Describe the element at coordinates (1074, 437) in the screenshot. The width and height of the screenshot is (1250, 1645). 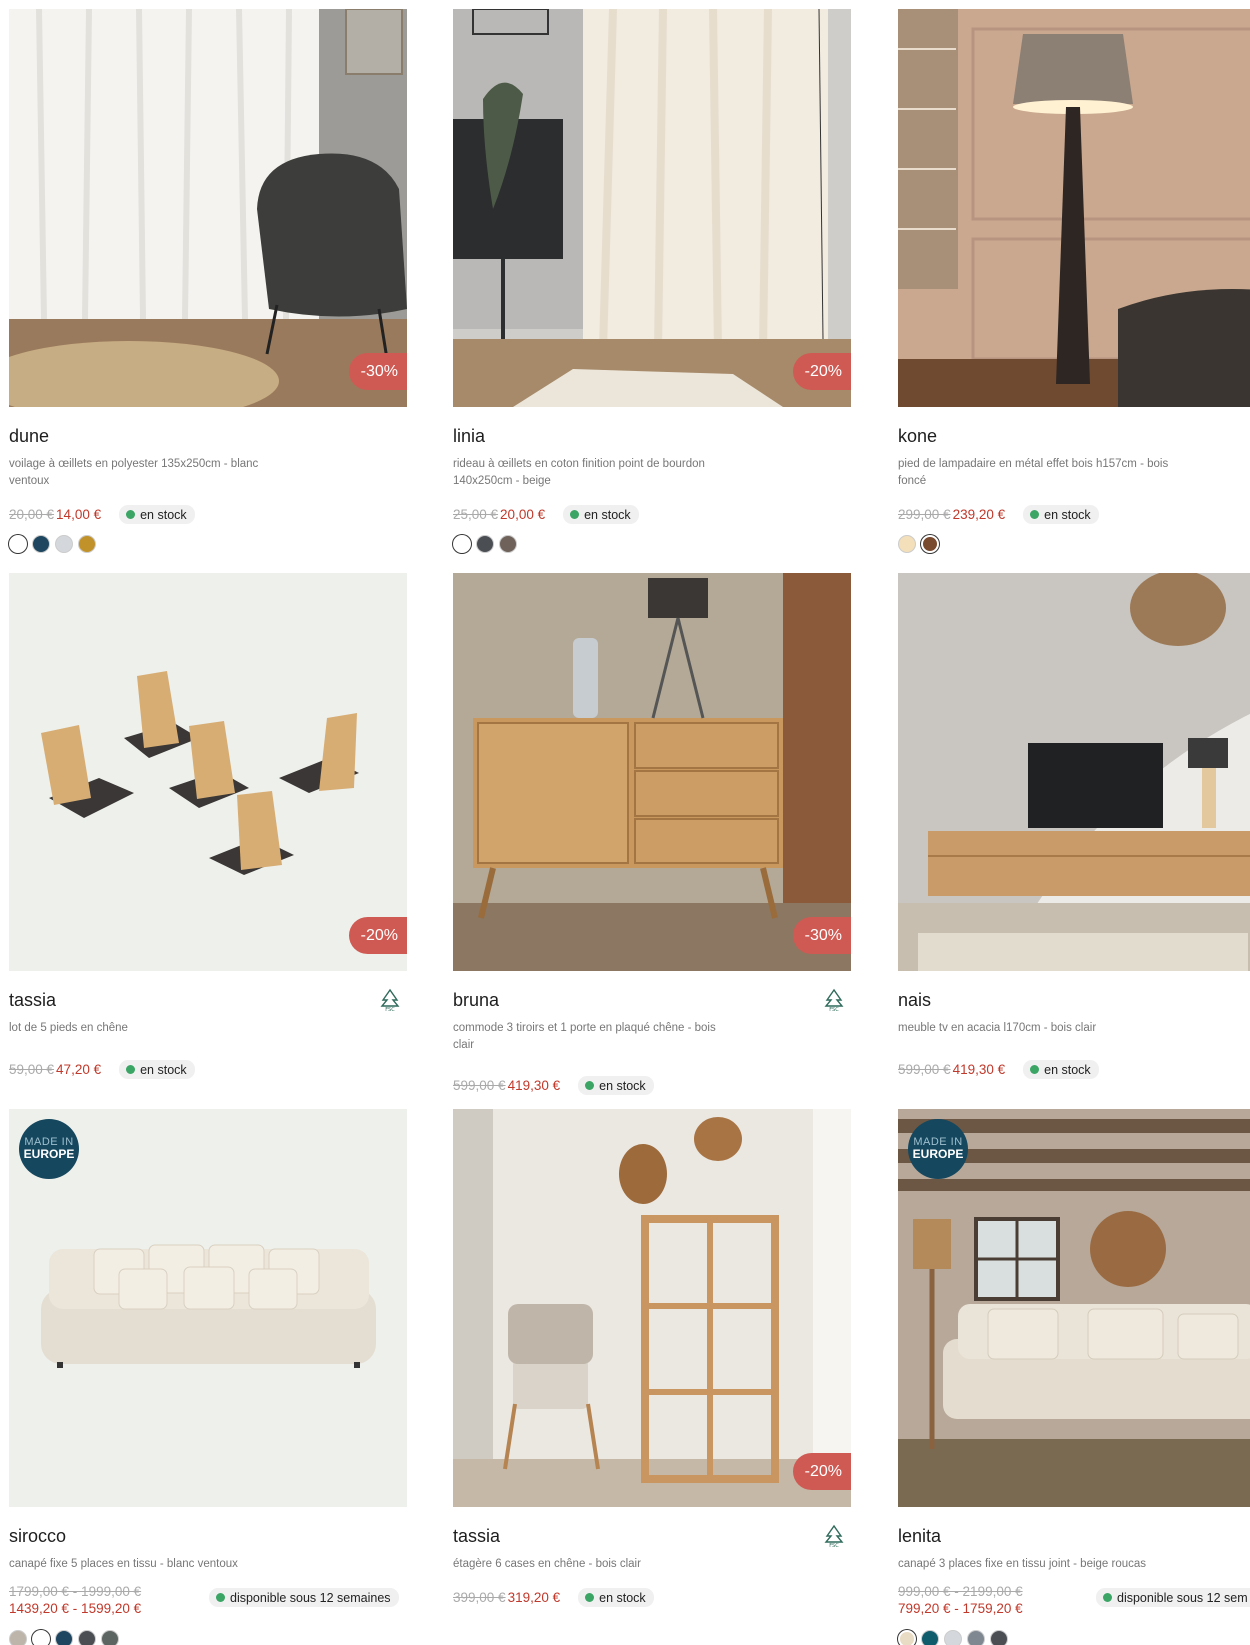
I see `product-name: kone` at that location.